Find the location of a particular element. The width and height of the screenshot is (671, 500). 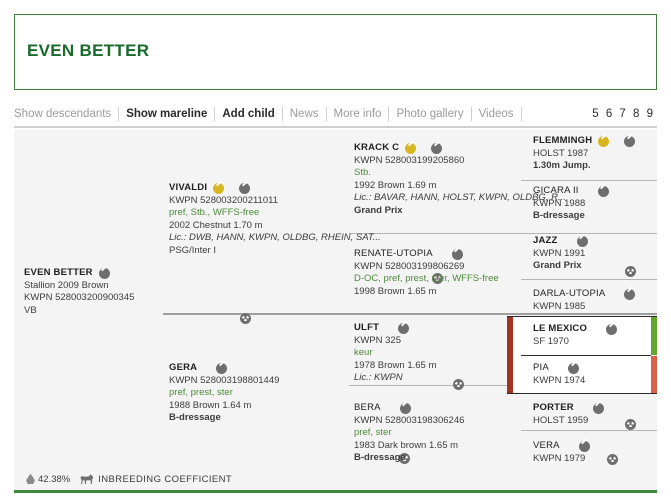

node-flemmingh: FLEMMINGH HOLST 1987 1.30m Jump. is located at coordinates (585, 206).